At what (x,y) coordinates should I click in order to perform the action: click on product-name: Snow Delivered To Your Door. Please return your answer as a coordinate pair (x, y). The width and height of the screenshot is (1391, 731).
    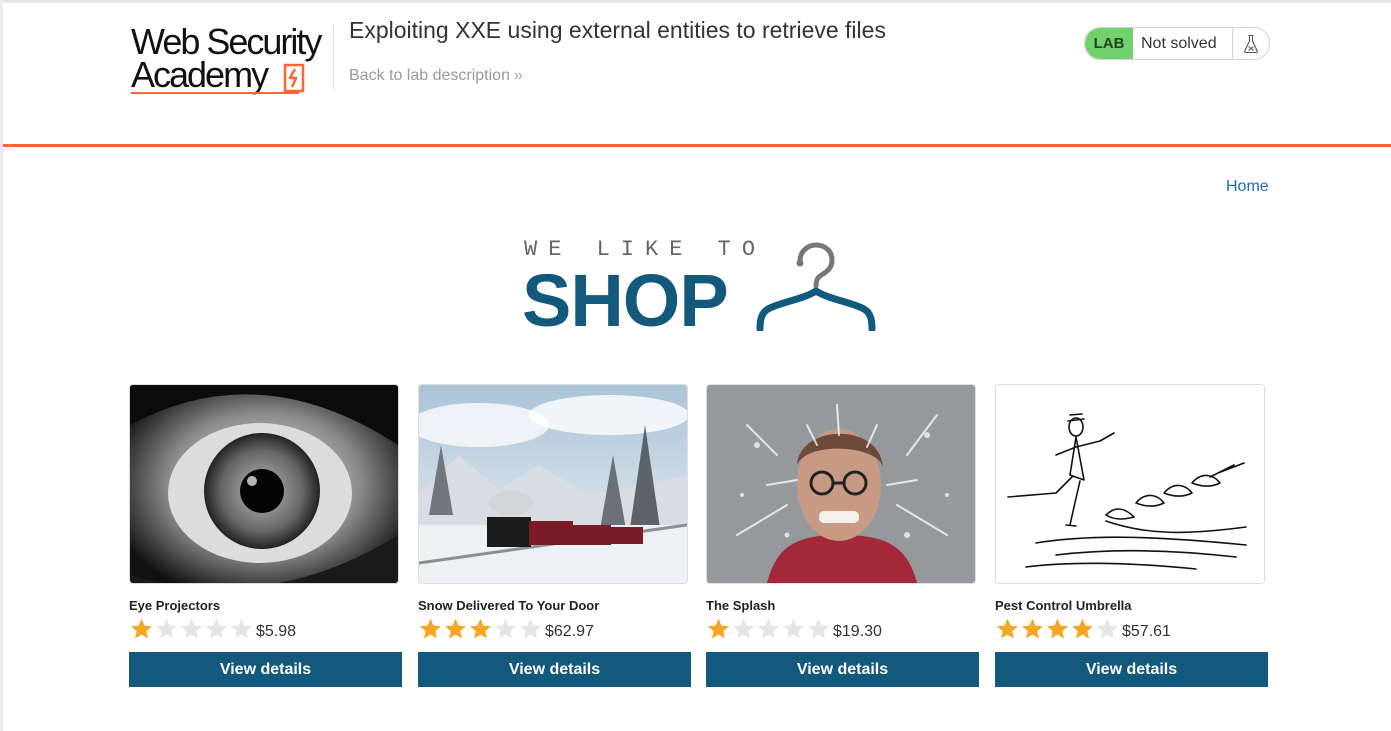
    Looking at the image, I should click on (509, 605).